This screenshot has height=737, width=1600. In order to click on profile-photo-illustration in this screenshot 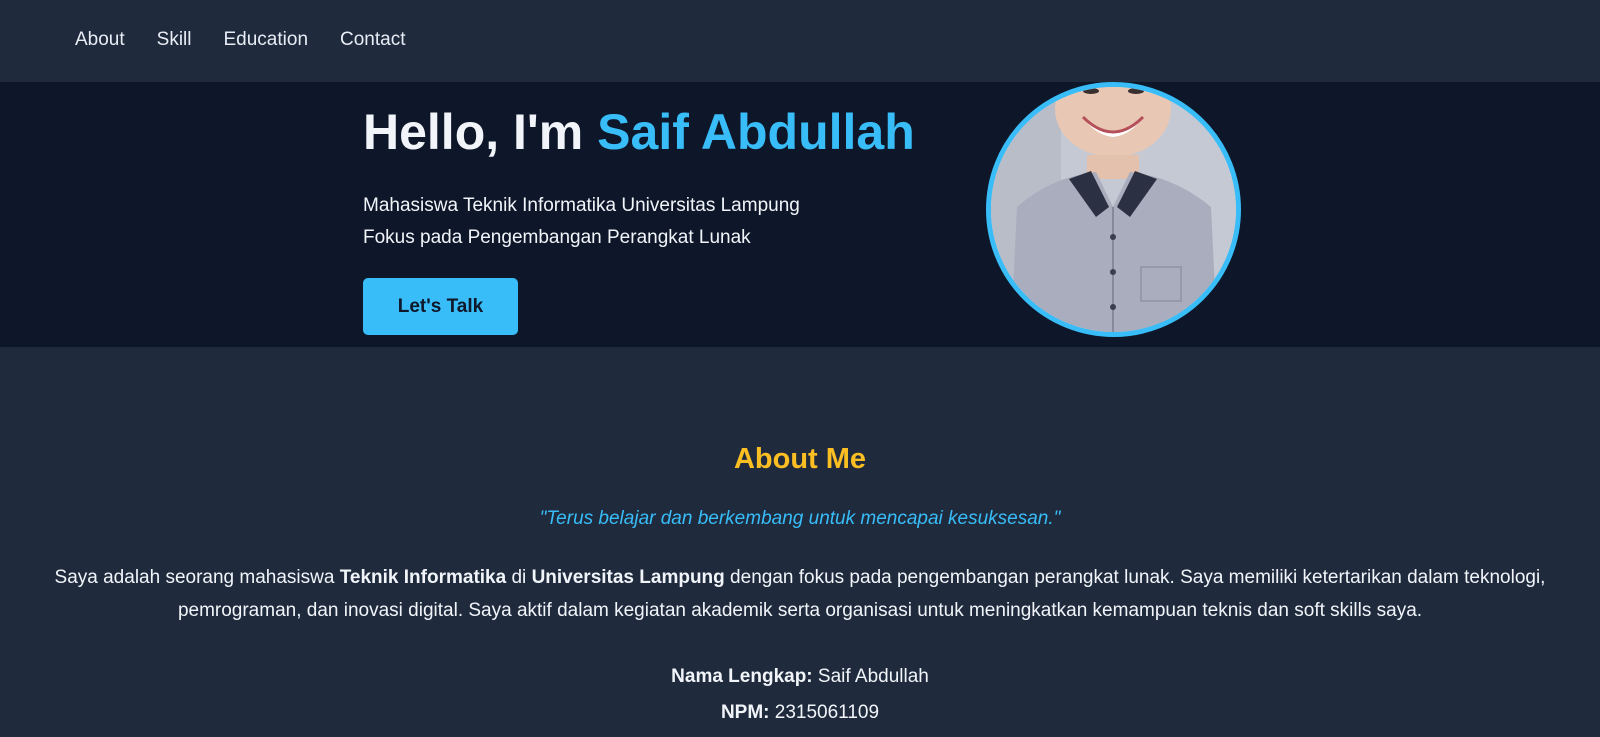, I will do `click(1113, 209)`.